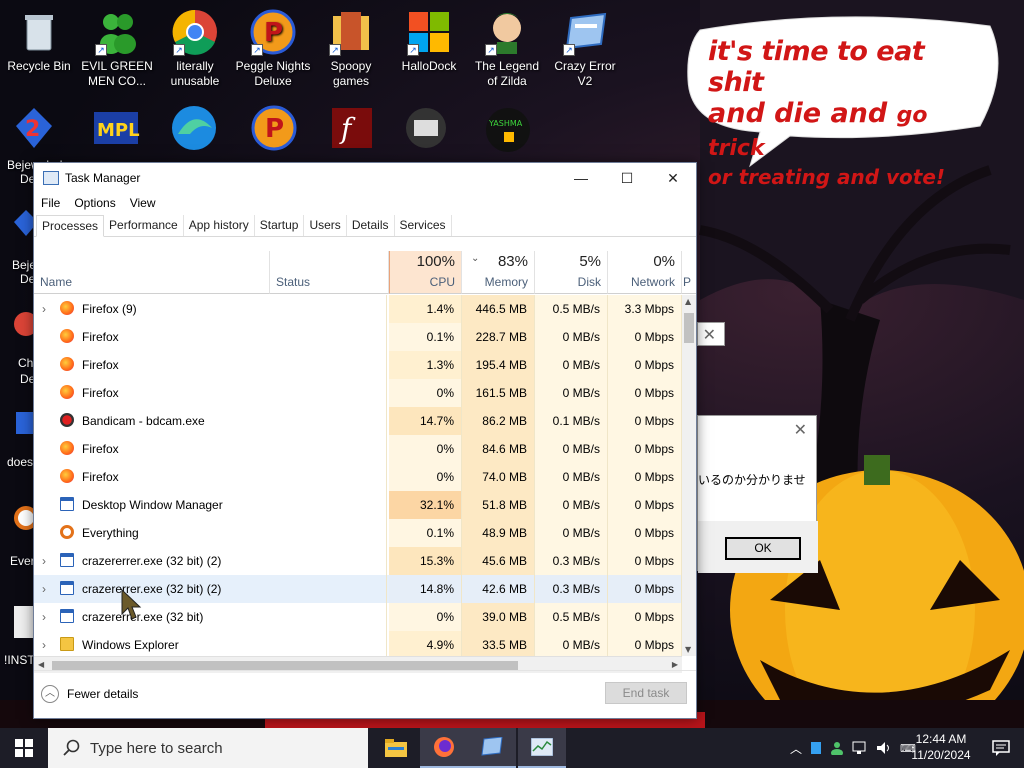 The width and height of the screenshot is (1024, 768). I want to click on desktop-icon-crazy-error: ↗ Crazy Error V2, so click(585, 48).